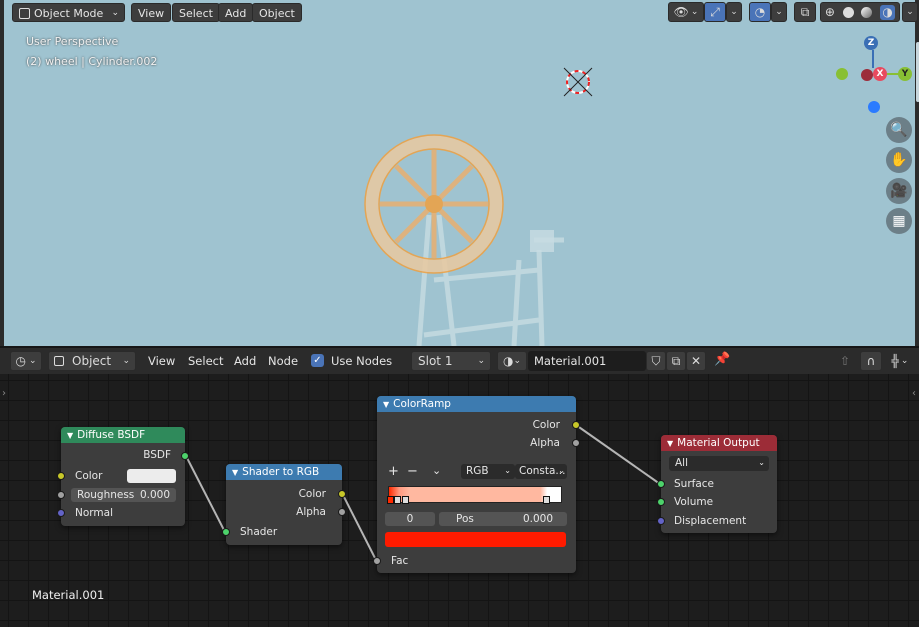 This screenshot has width=919, height=627. Describe the element at coordinates (284, 504) in the screenshot. I see `node-shader-to-rgb: ▼ Shader to RGB Color Alpha Shader` at that location.